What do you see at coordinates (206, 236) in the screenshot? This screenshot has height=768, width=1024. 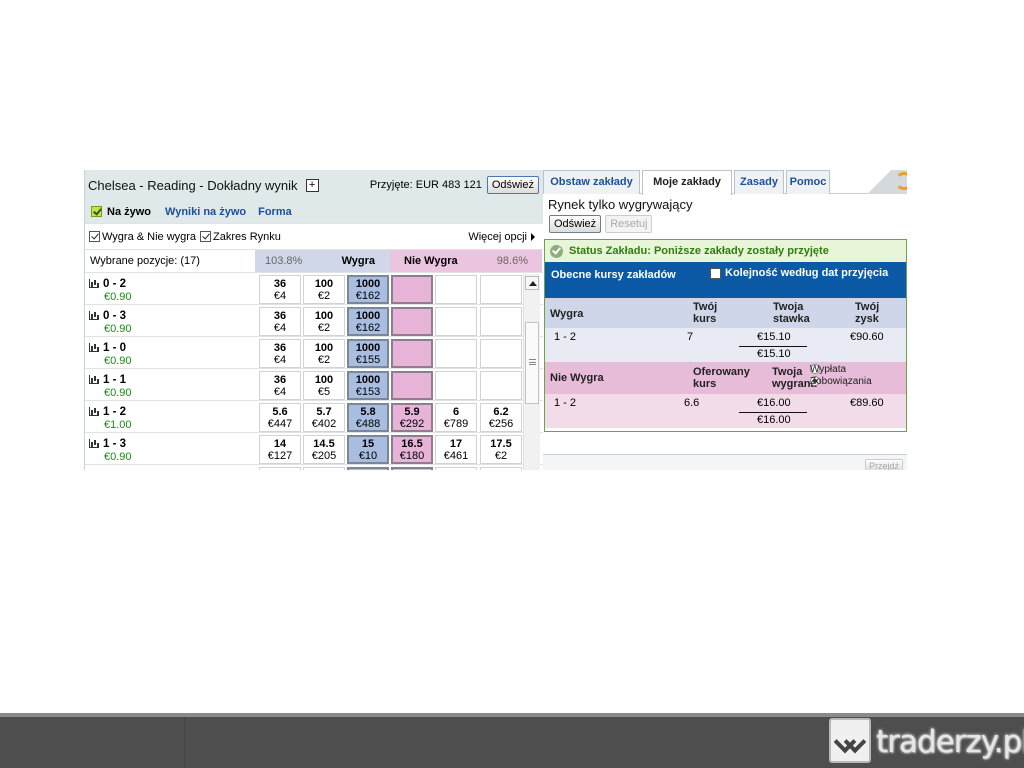 I see `market-range-checkbox` at bounding box center [206, 236].